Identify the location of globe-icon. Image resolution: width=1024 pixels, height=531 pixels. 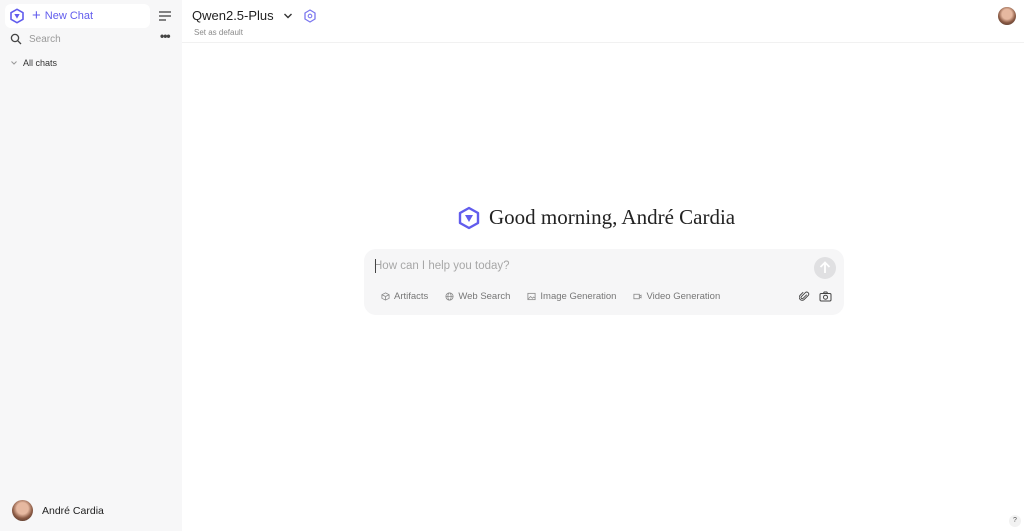
(449, 296).